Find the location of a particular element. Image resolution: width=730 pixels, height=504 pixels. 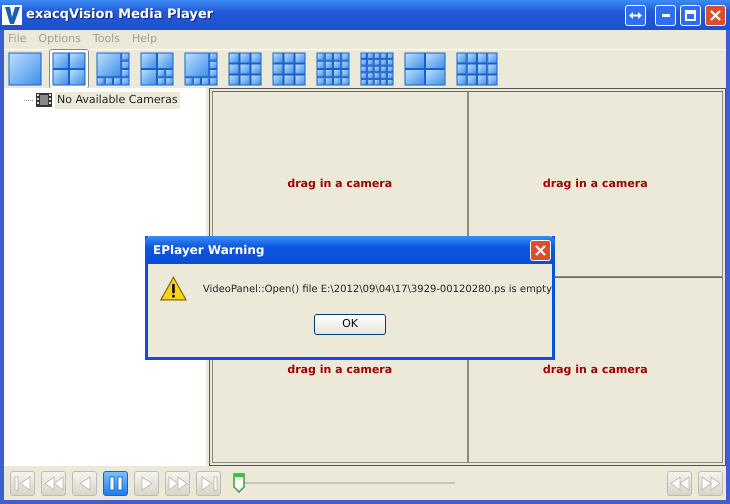

minimize-icon is located at coordinates (666, 15).